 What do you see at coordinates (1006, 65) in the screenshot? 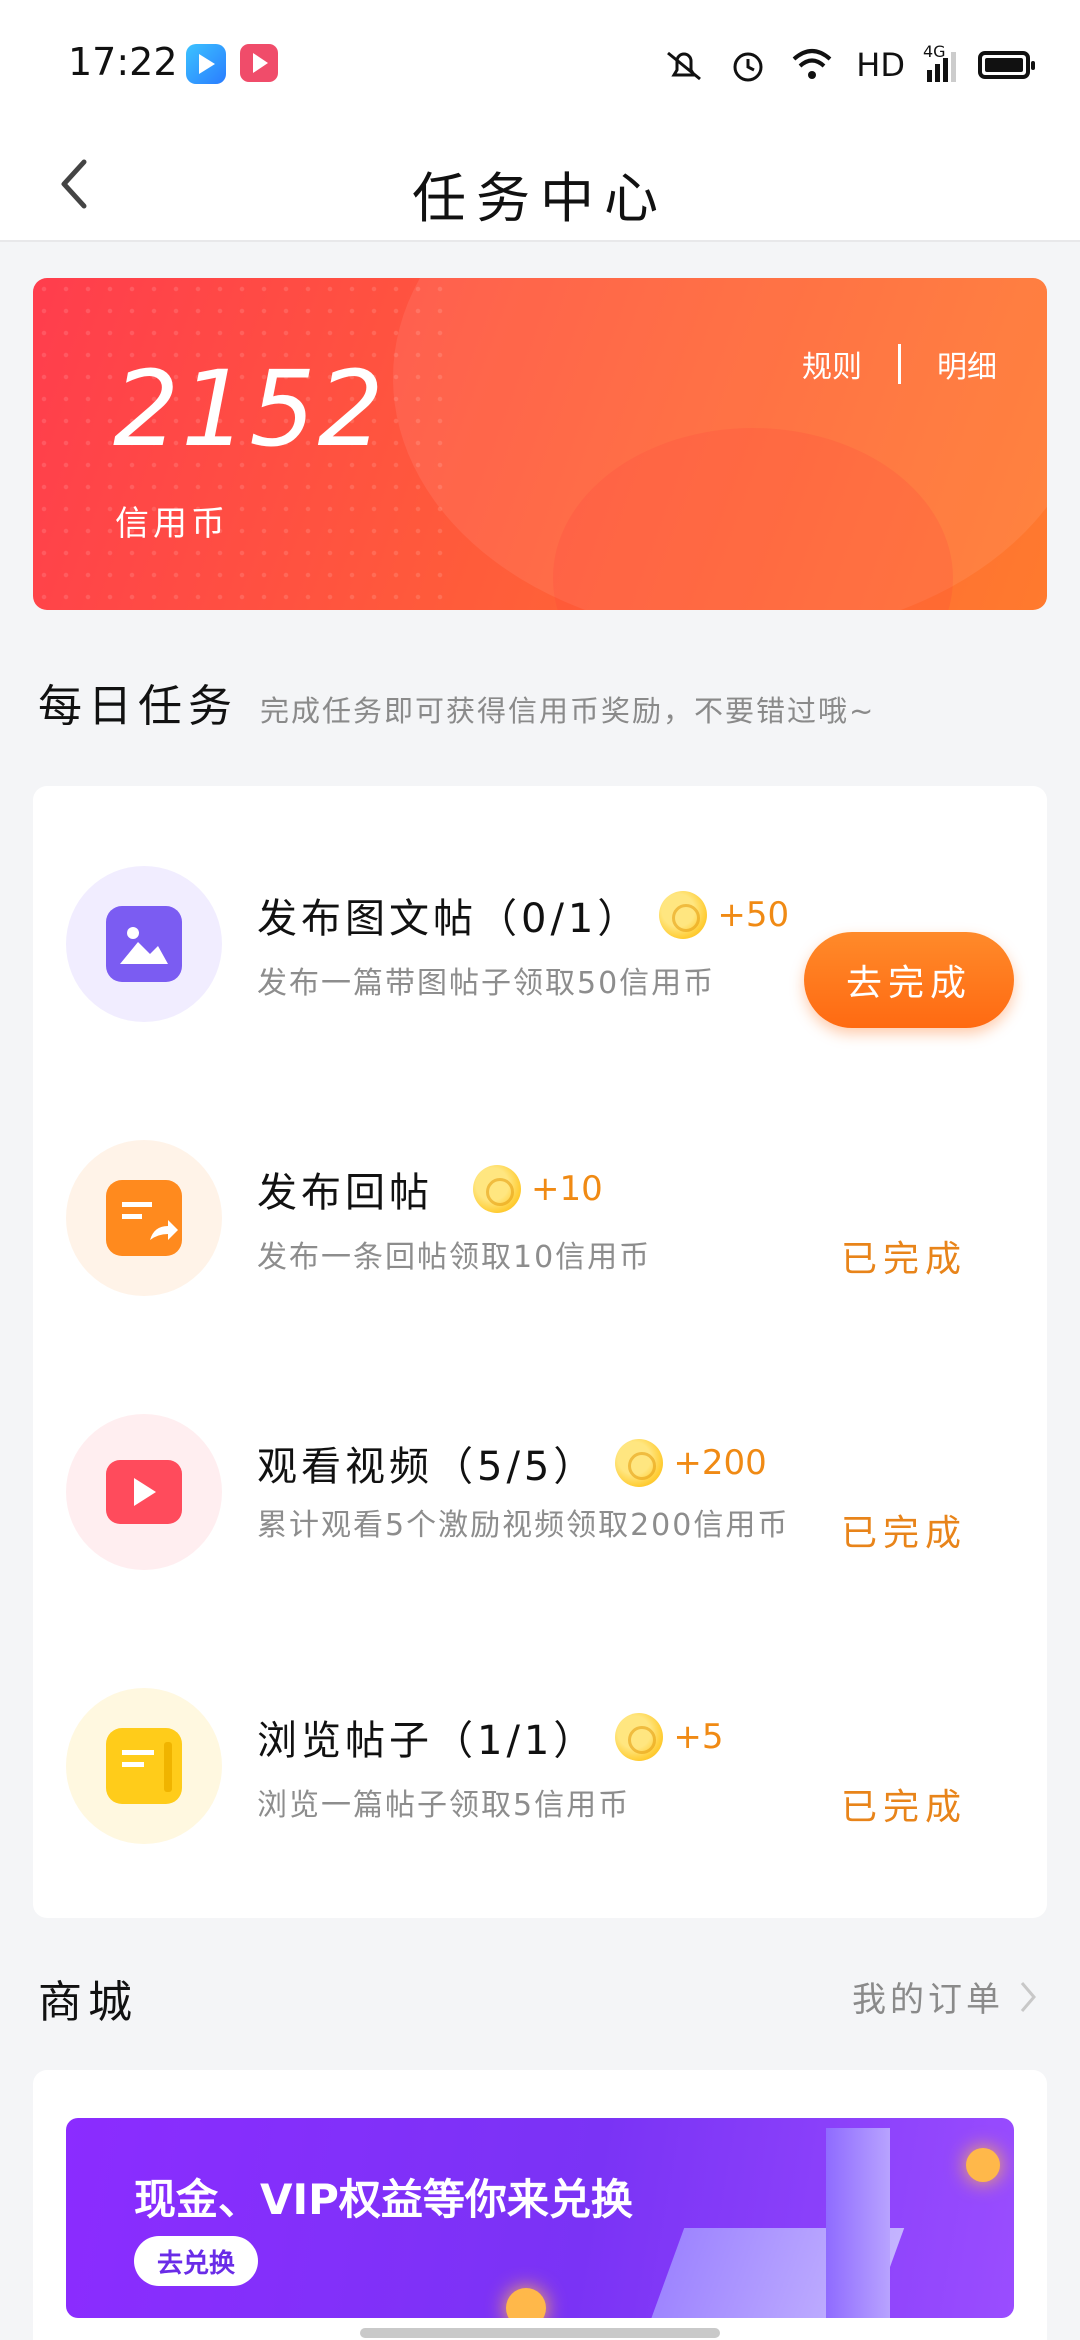
I see `battery-icon` at bounding box center [1006, 65].